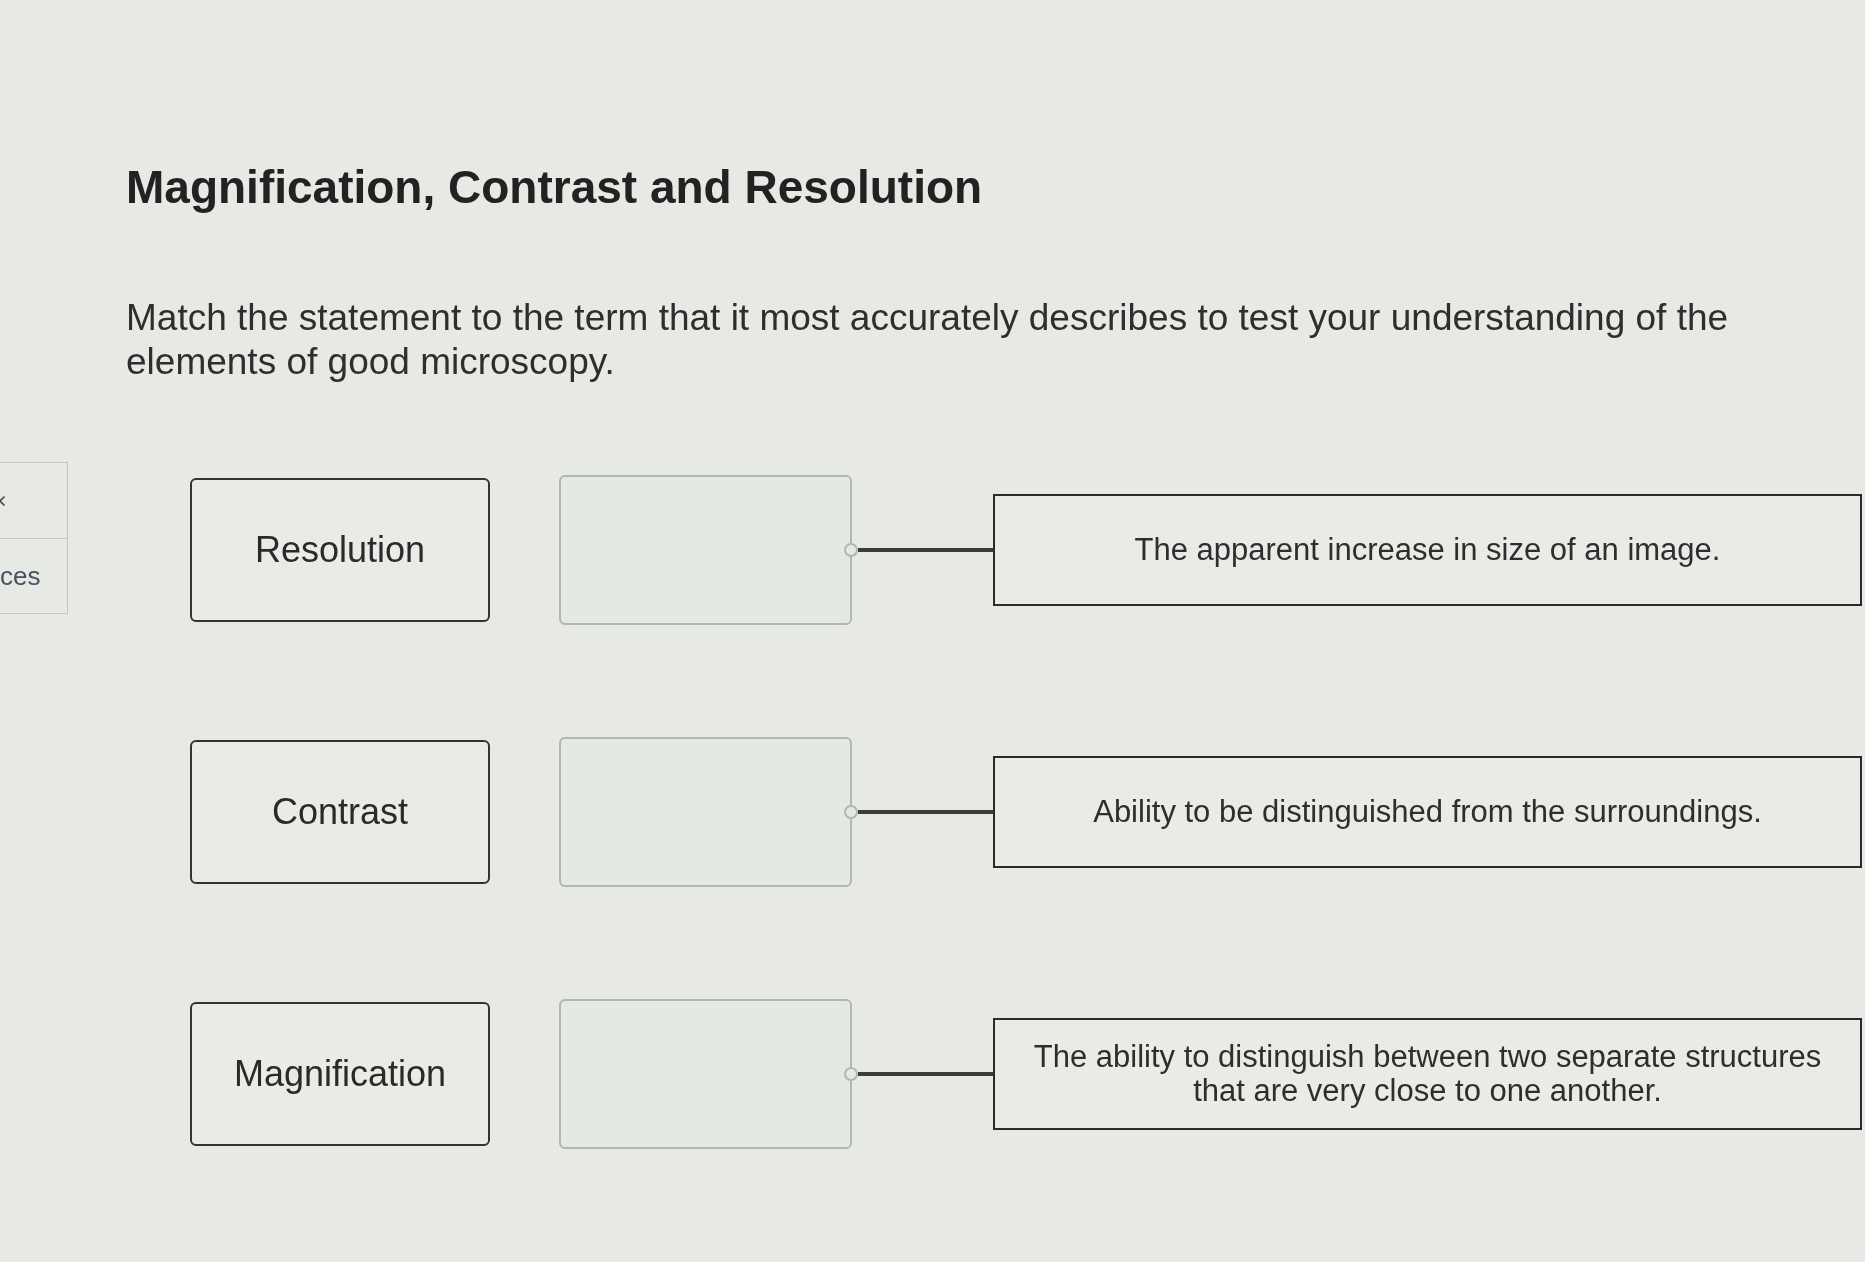 The height and width of the screenshot is (1262, 1865). Describe the element at coordinates (340, 812) in the screenshot. I see `term-card: Contrast` at that location.